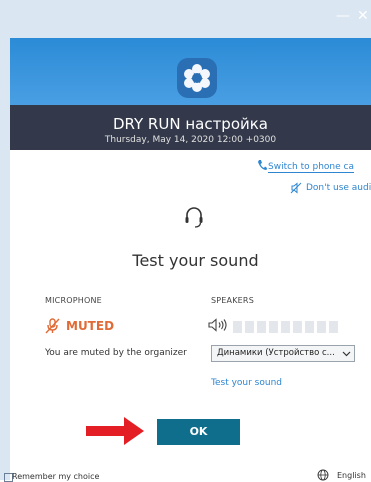 This screenshot has height=482, width=371. Describe the element at coordinates (363, 16) in the screenshot. I see `close-button: ✕` at that location.